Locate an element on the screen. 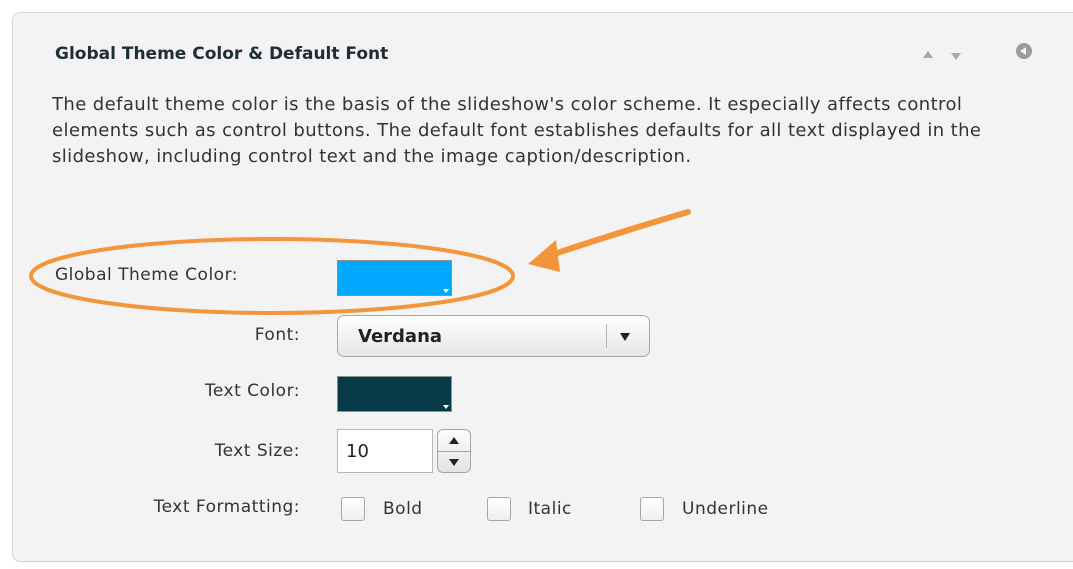  underline-checkbox is located at coordinates (652, 509).